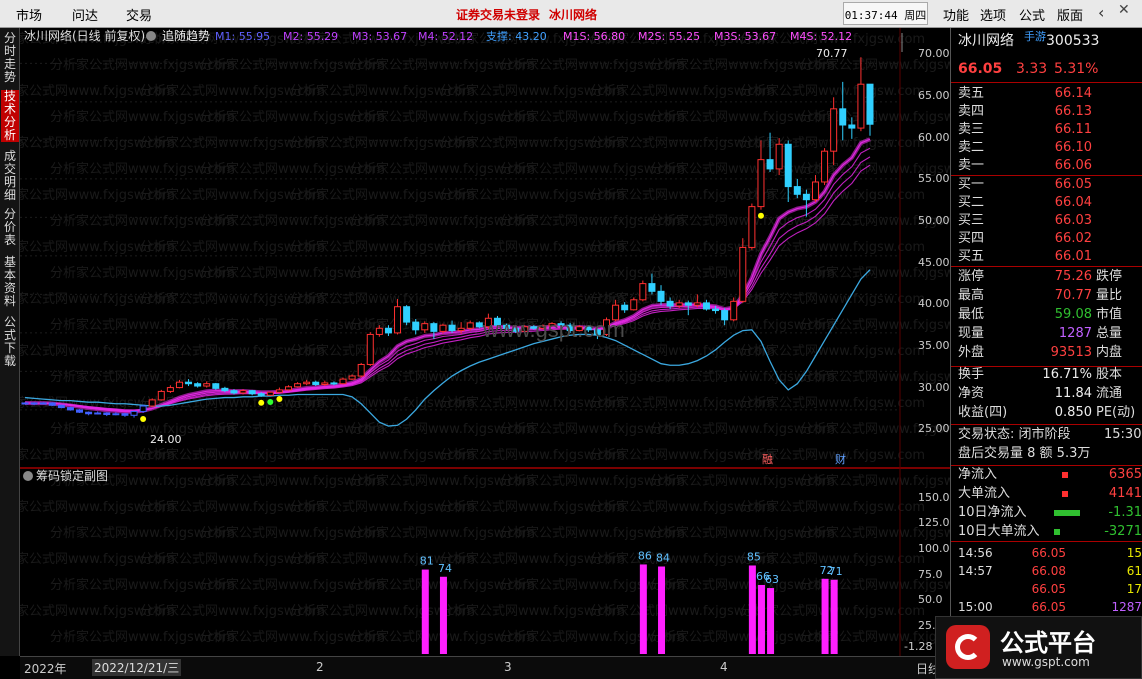  Describe the element at coordinates (85, 14) in the screenshot. I see `menu-wenda: 问达` at that location.